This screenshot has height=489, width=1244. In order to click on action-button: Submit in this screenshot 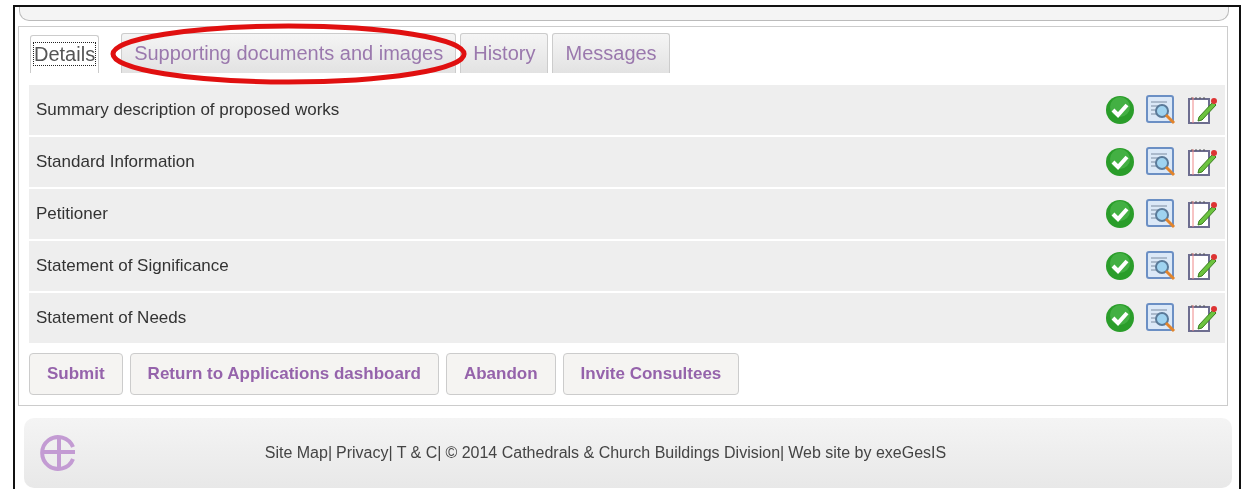, I will do `click(76, 374)`.